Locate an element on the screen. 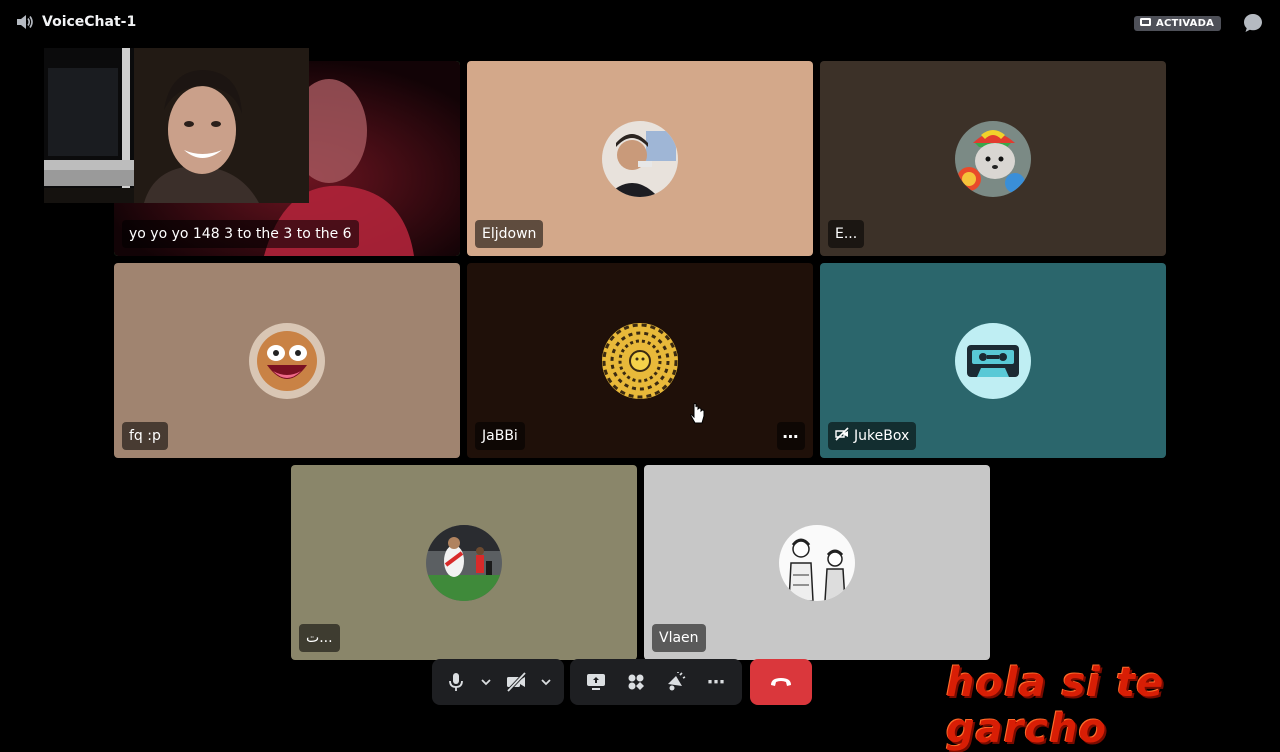 This screenshot has height=752, width=1280. microphone-button is located at coordinates (456, 682).